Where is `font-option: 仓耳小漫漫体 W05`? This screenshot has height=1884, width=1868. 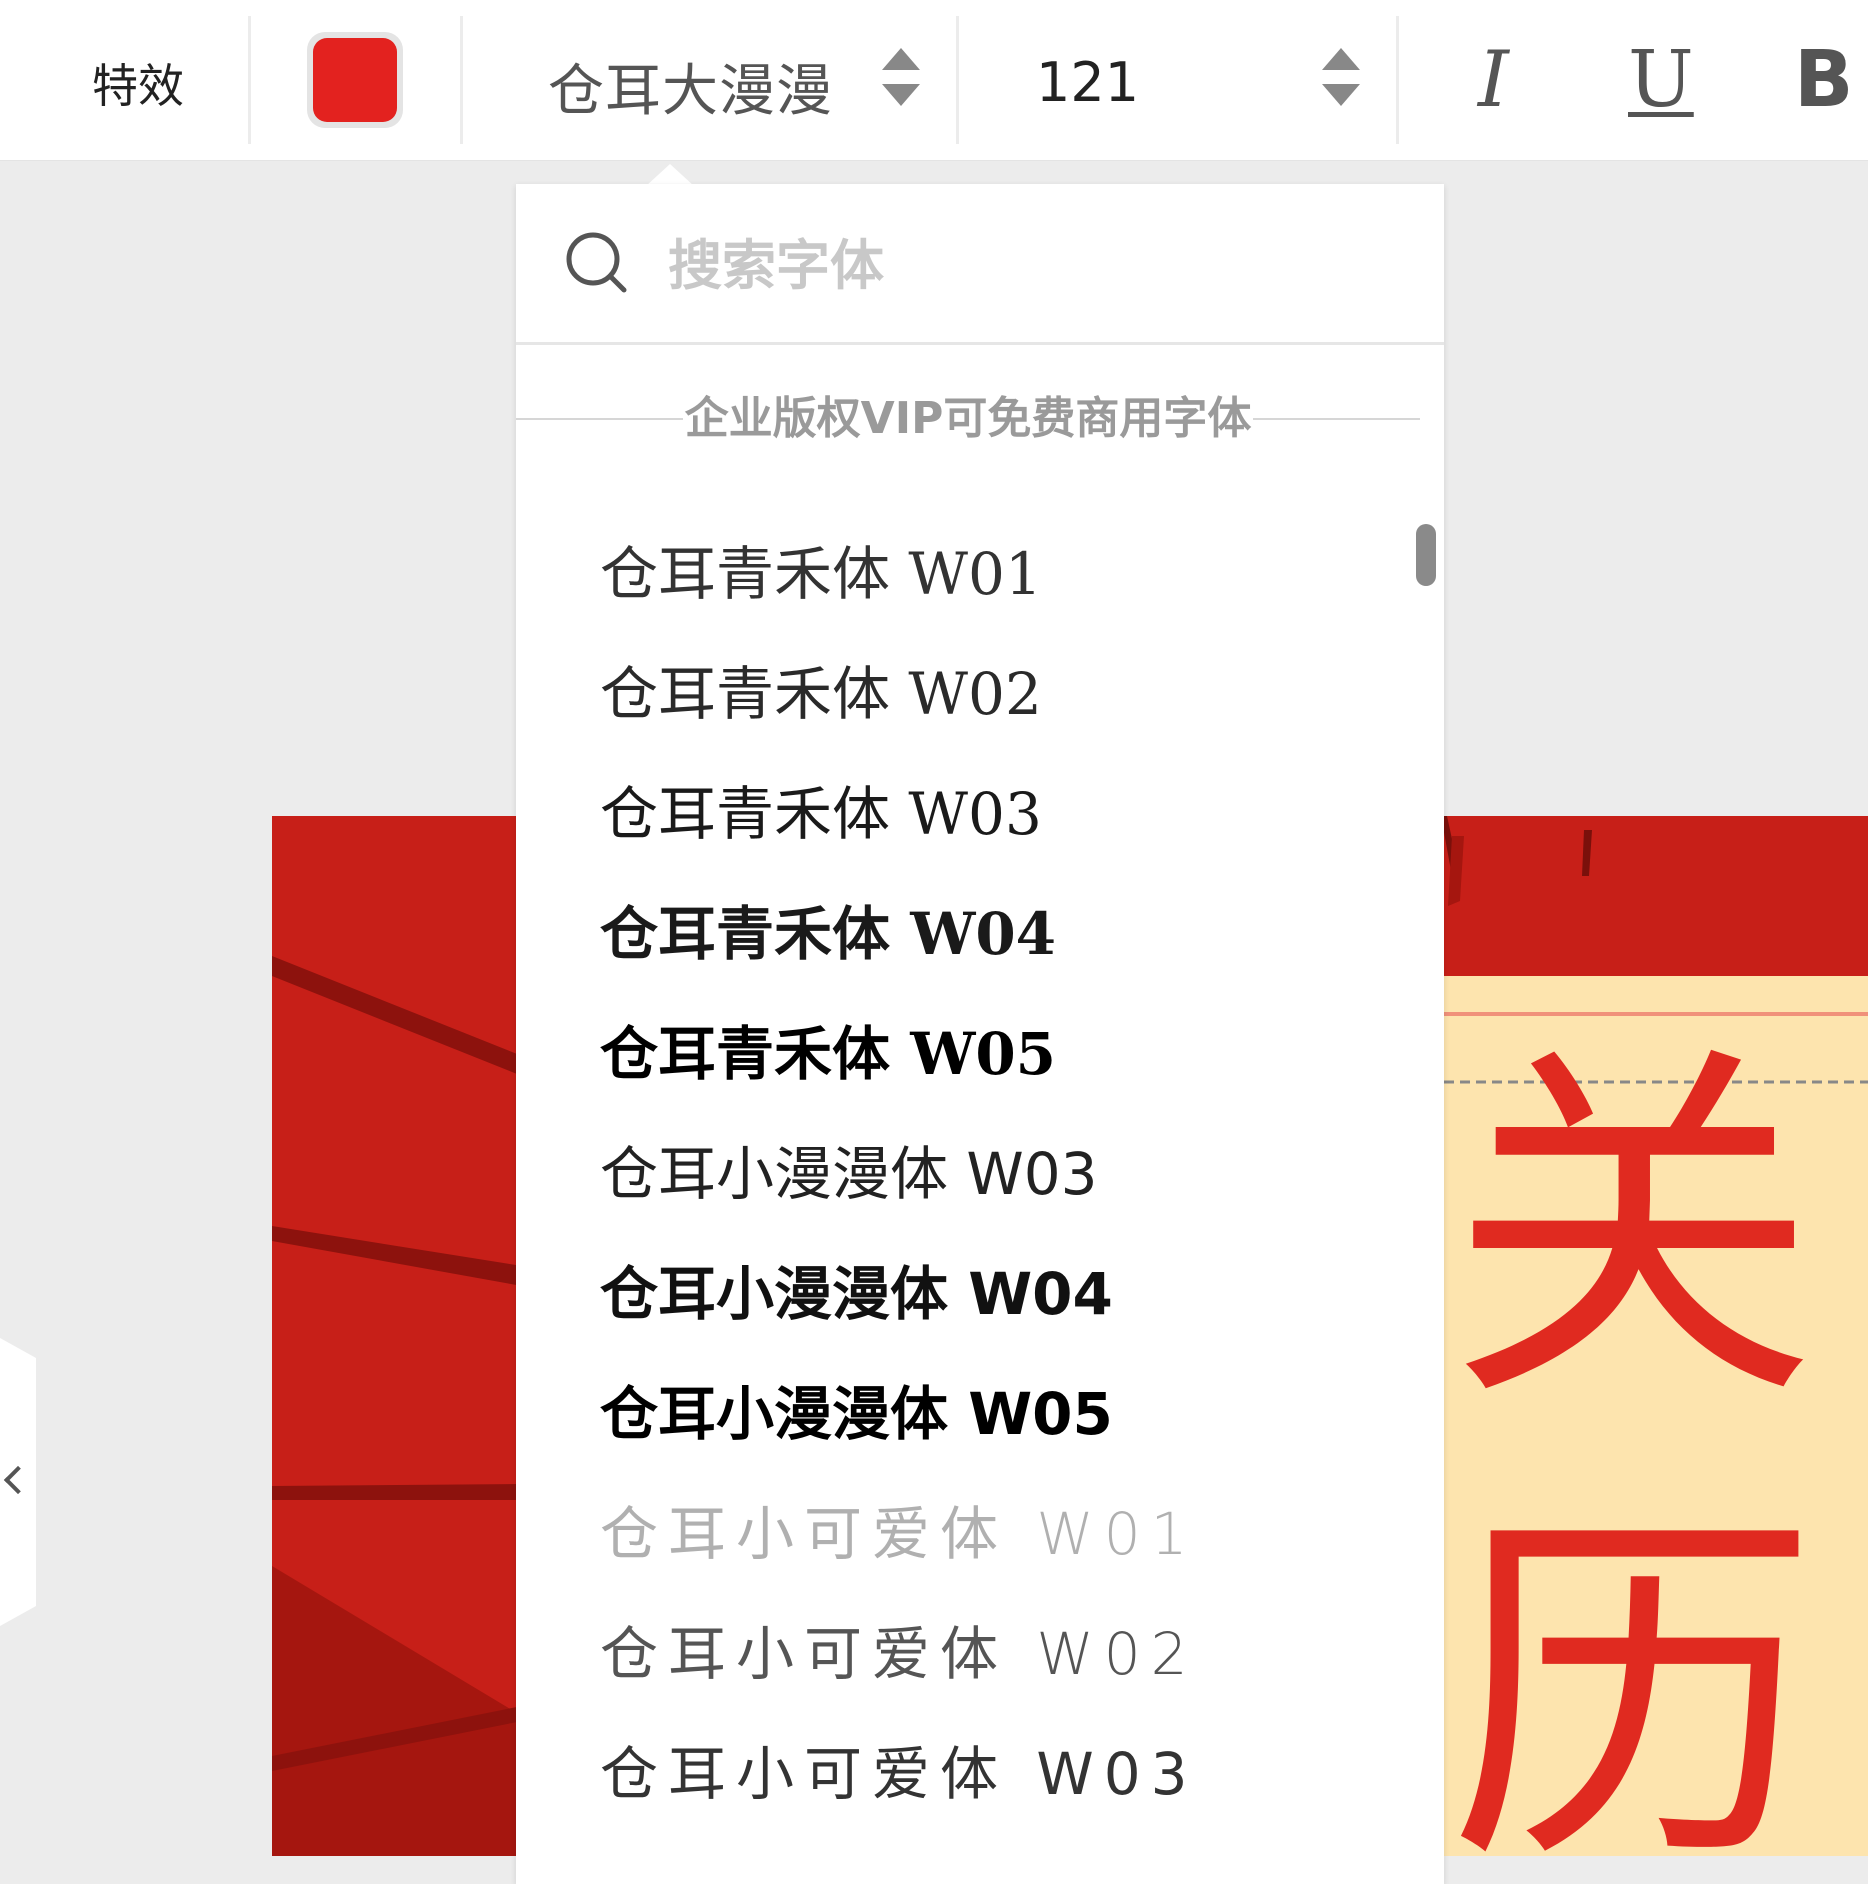 font-option: 仓耳小漫漫体 W05 is located at coordinates (980, 1414).